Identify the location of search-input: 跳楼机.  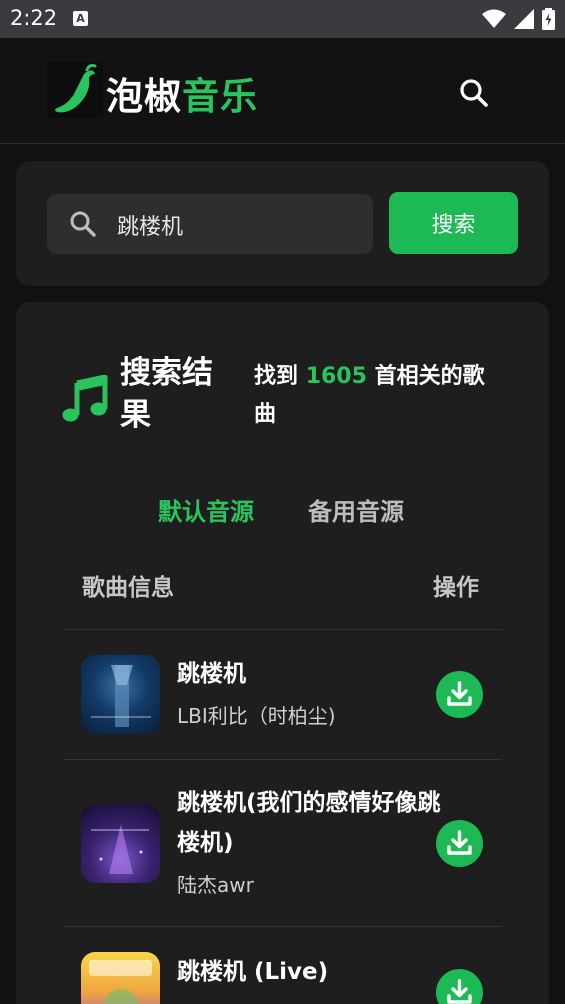
(210, 224).